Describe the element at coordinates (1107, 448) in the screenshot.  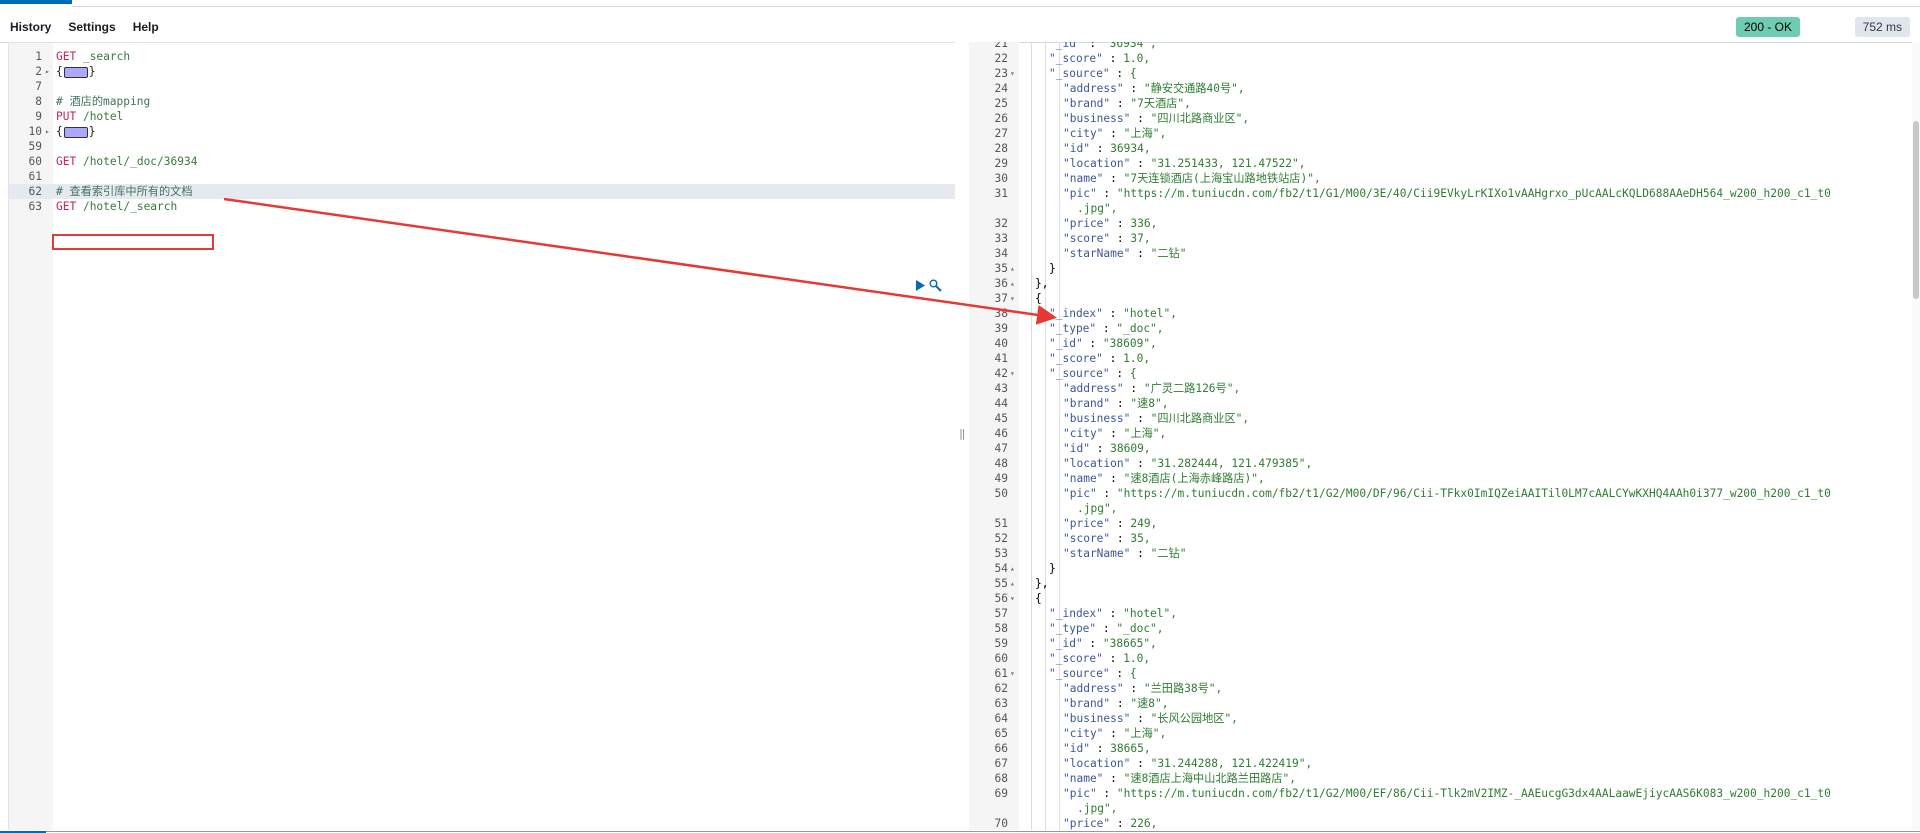
I see `json-text: "id" : 38609,` at that location.